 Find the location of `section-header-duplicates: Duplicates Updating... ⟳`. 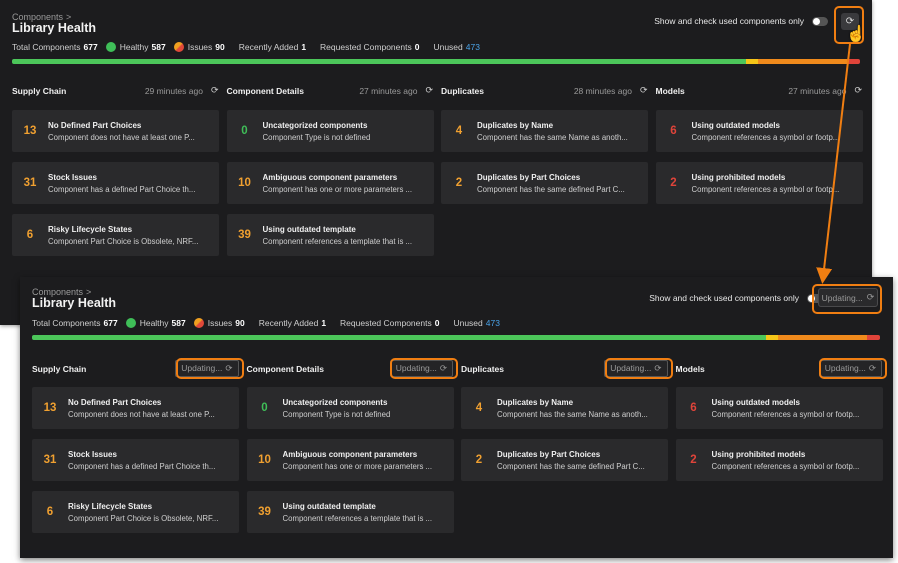

section-header-duplicates: Duplicates Updating... ⟳ is located at coordinates (564, 368).